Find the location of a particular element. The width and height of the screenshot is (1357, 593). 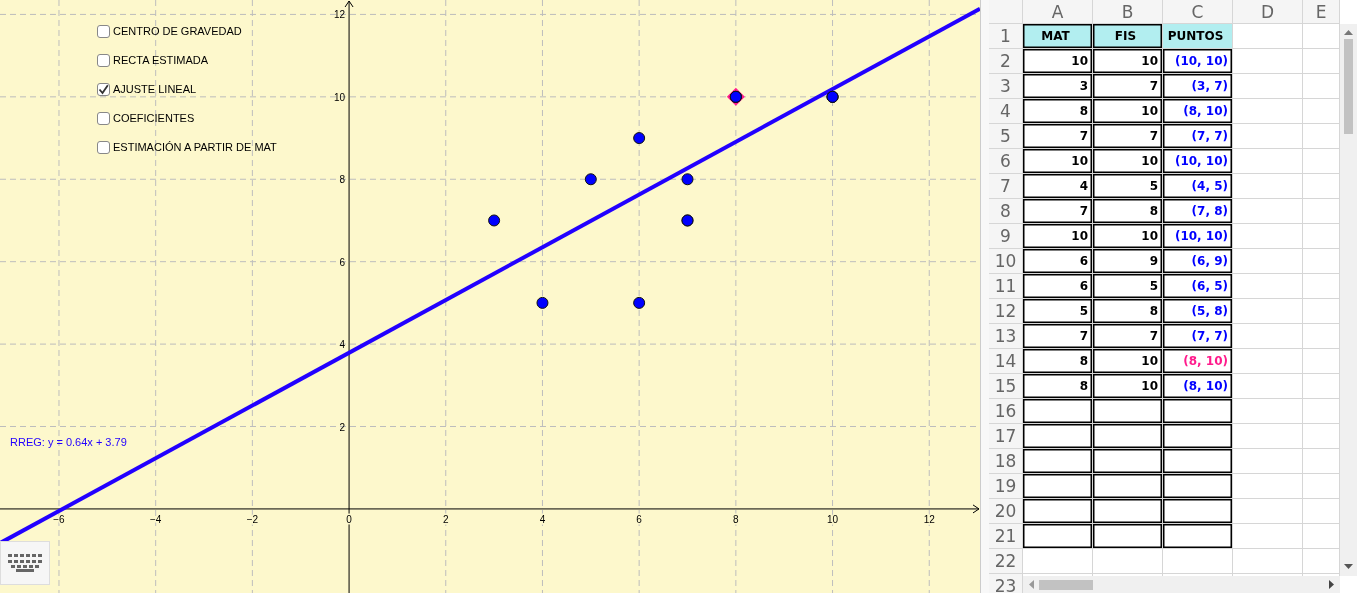

table-cell: FIS is located at coordinates (1128, 36).